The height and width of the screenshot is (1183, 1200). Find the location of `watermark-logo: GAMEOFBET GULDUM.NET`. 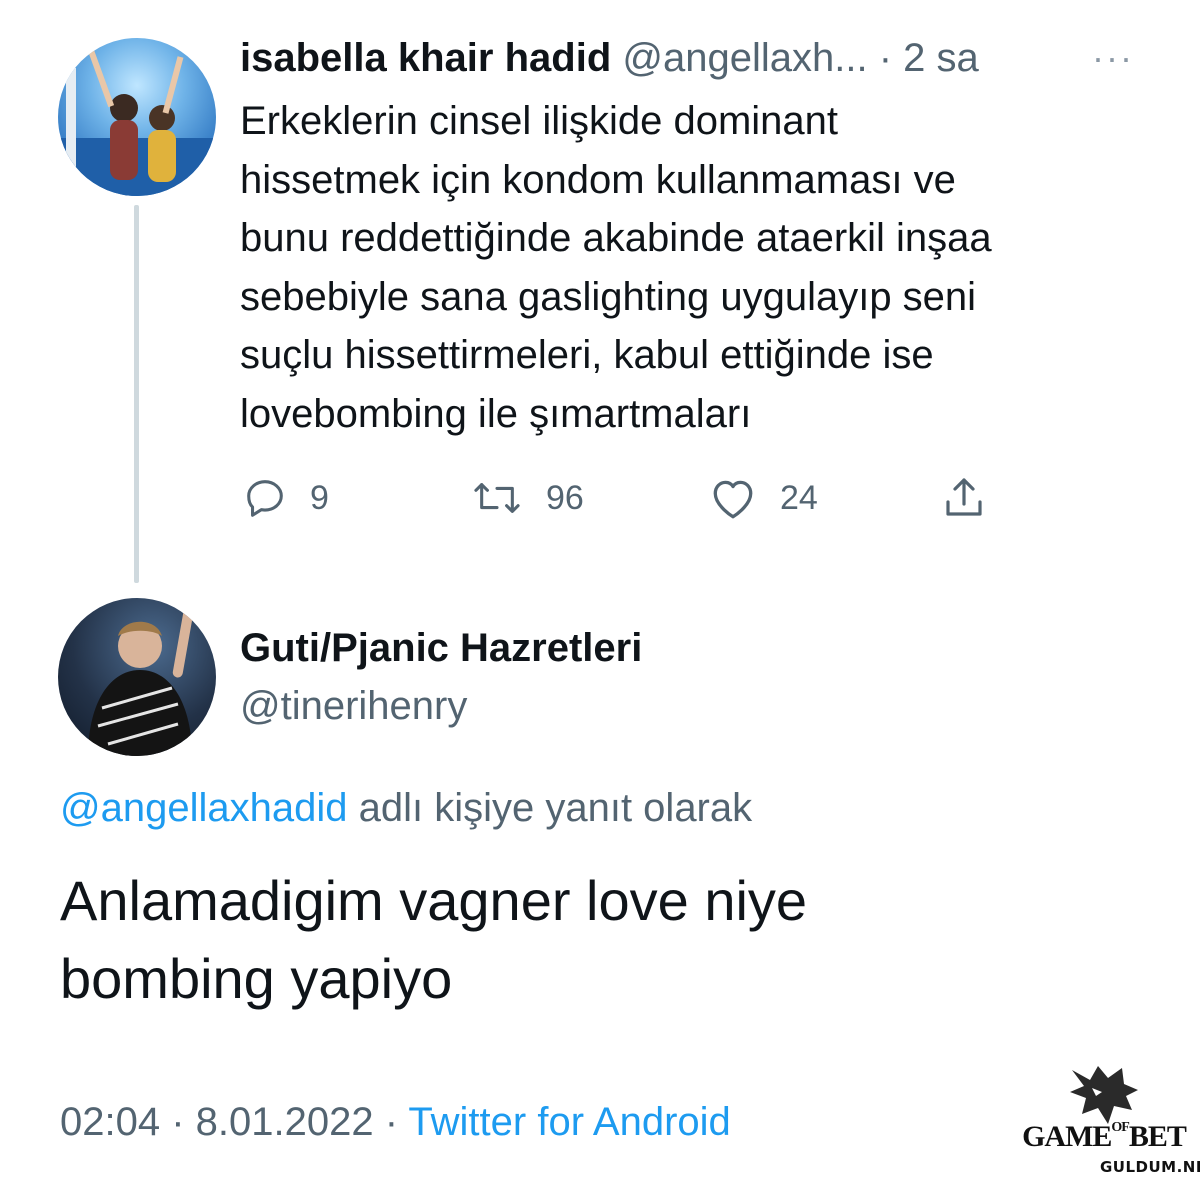

watermark-logo: GAMEOFBET GULDUM.NET is located at coordinates (1109, 1119).